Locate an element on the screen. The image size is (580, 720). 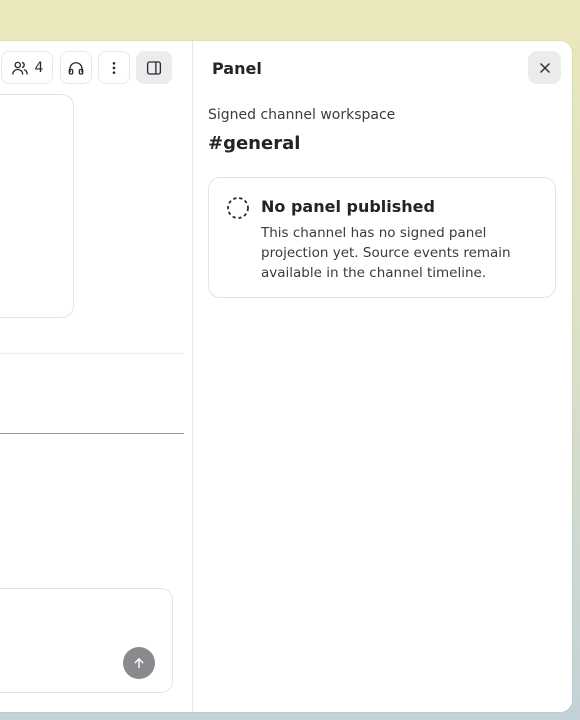
sidebar-panel-icon is located at coordinates (154, 68).